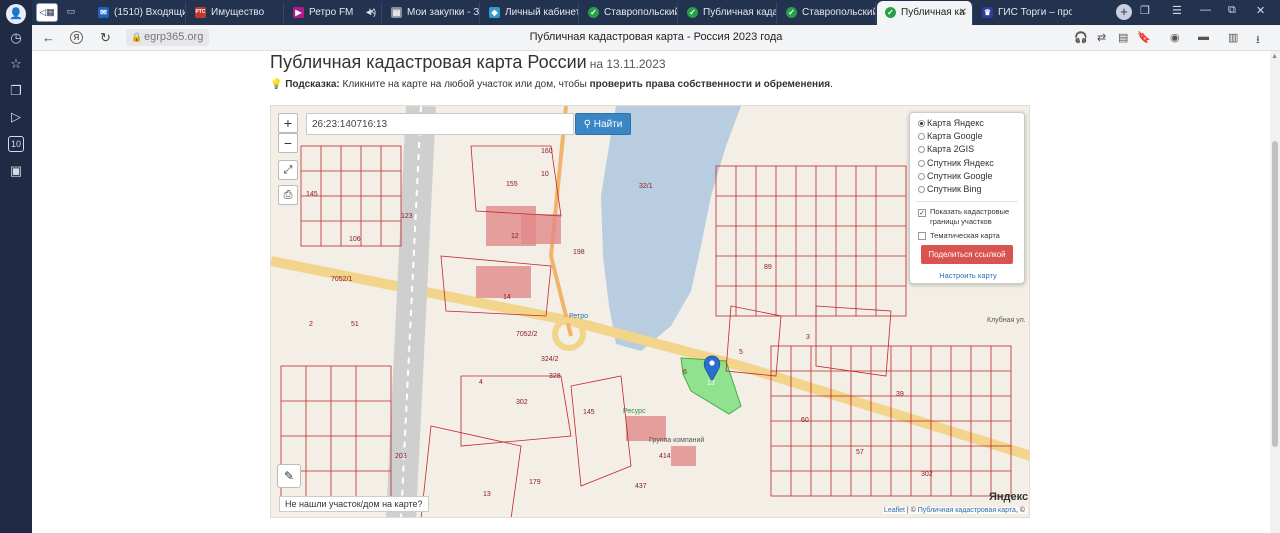 This screenshot has width=1280, height=533. Describe the element at coordinates (545, 174) in the screenshot. I see `map-label: 10` at that location.